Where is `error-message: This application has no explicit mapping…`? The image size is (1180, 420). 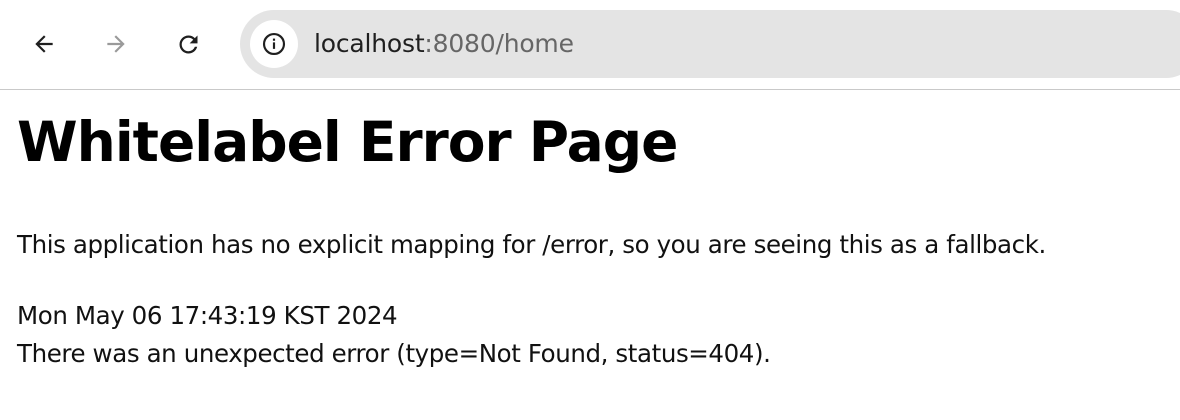 error-message: This application has no explicit mapping… is located at coordinates (531, 244).